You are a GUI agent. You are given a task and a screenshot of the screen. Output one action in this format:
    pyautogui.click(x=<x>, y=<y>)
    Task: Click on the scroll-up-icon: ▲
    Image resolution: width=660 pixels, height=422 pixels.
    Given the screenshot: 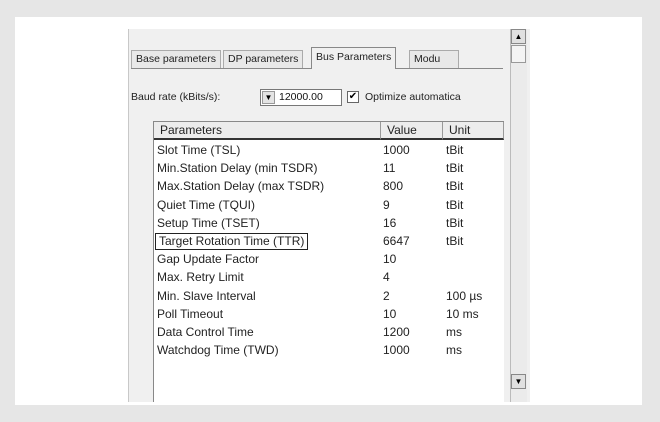 What is the action you would take?
    pyautogui.click(x=518, y=36)
    